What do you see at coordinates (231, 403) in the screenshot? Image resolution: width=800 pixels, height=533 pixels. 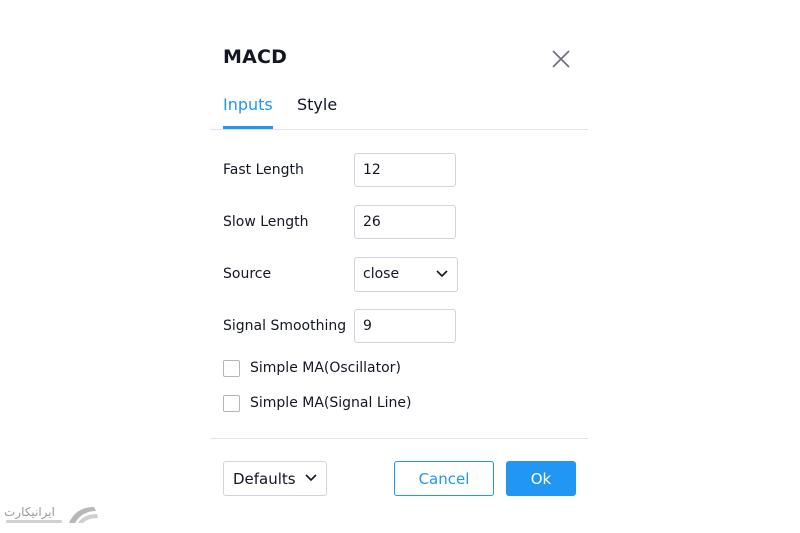 I see `simple-ma-signal-line-checkbox` at bounding box center [231, 403].